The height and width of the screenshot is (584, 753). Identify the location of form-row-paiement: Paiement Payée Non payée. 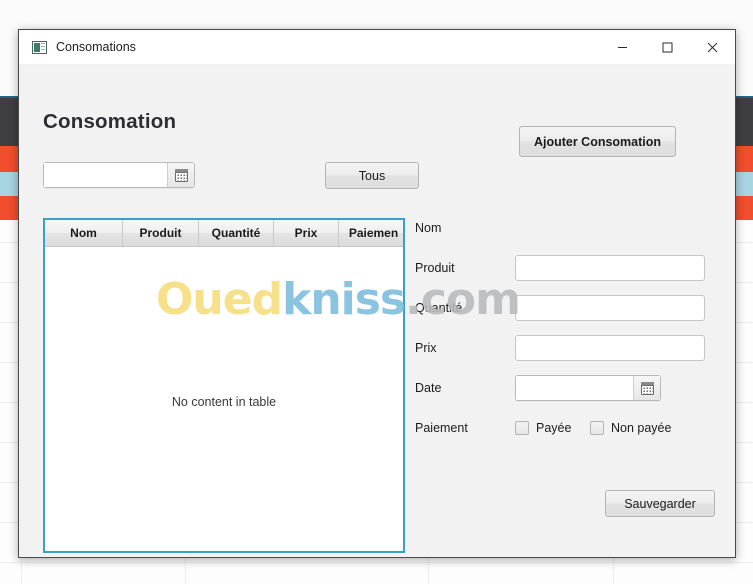
(565, 428).